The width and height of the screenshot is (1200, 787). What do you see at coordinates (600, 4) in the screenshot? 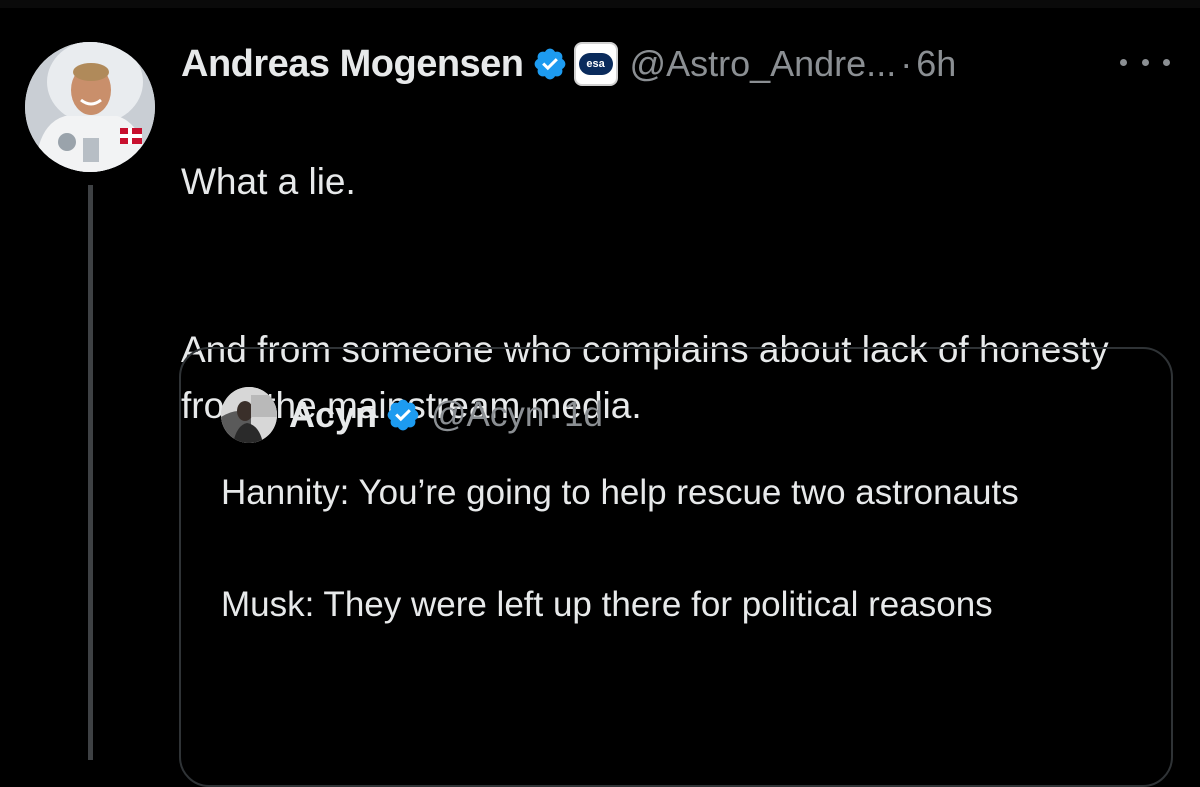
I see `top-divider` at bounding box center [600, 4].